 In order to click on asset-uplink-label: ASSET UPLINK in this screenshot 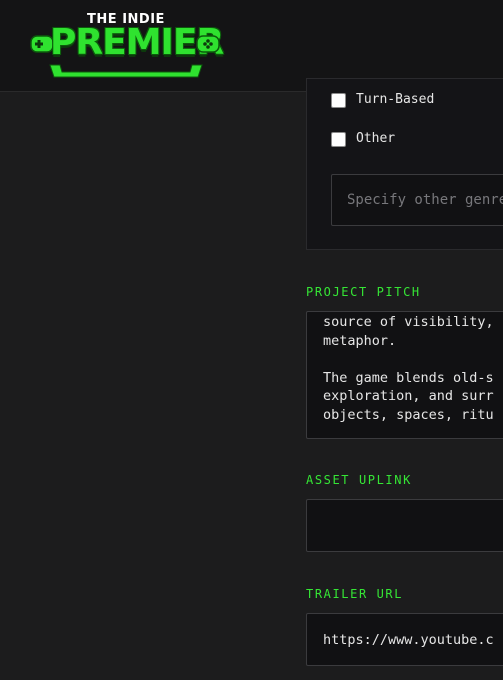, I will do `click(359, 480)`.